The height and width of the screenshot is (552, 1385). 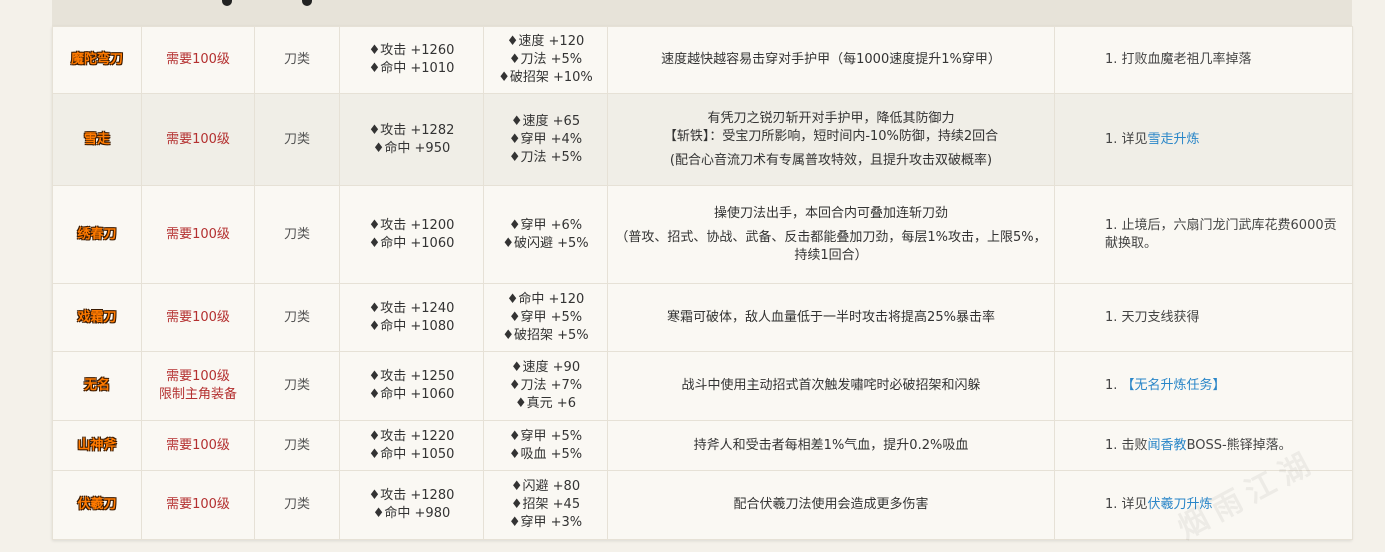 I want to click on effect-text: (配合心音流刀术有专属普攻特效，且提升攻击双破概率), so click(x=831, y=160).